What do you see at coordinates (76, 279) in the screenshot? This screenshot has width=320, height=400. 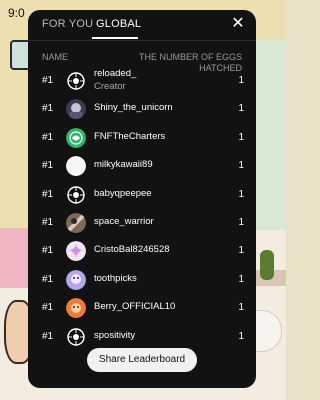 I see `purple-avatar-icon` at bounding box center [76, 279].